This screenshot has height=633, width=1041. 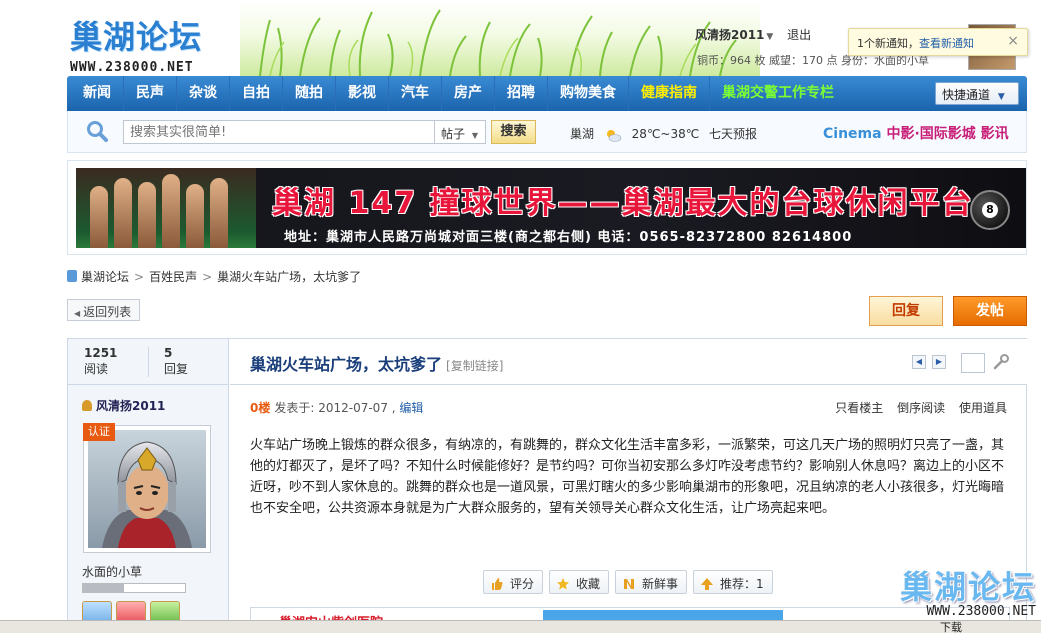 I want to click on author-name: 风清扬2011, so click(x=123, y=405).